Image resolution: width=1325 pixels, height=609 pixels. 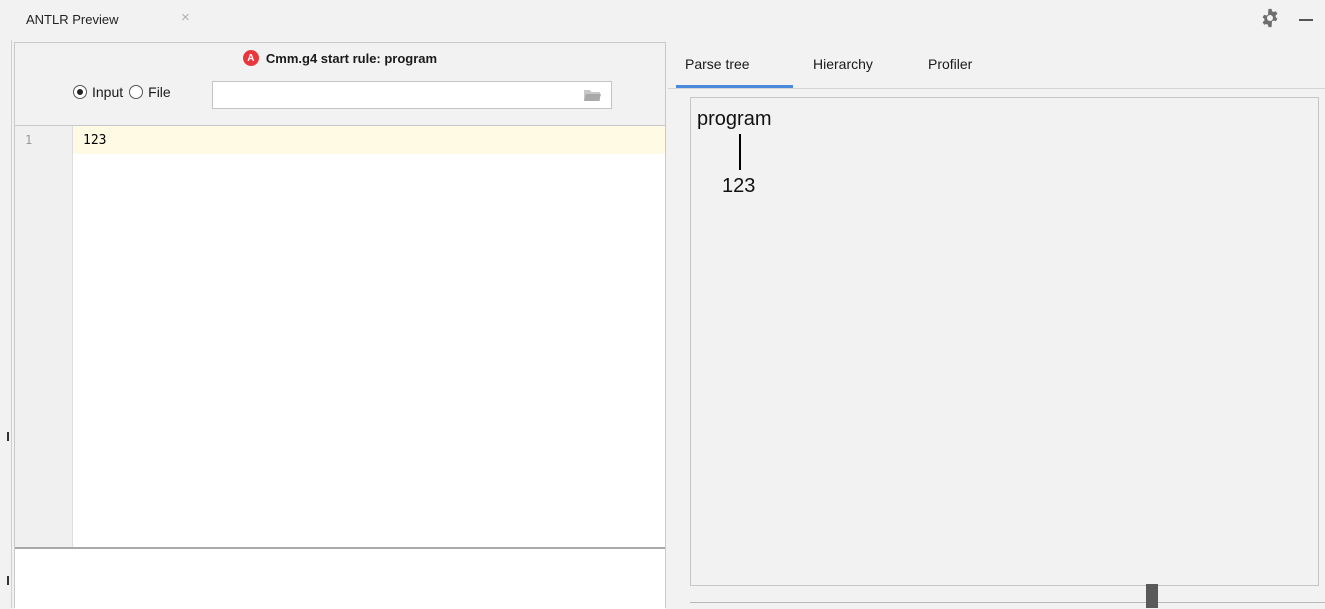 I want to click on grammar-label: Cmm.g4 start rule: program, so click(x=351, y=58).